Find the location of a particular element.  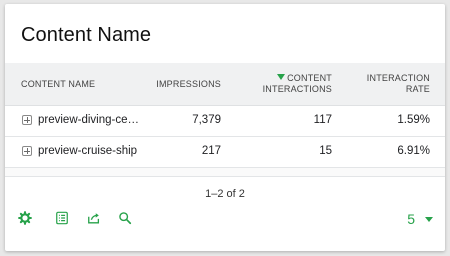

content-interactions-cell: 117 is located at coordinates (322, 120).